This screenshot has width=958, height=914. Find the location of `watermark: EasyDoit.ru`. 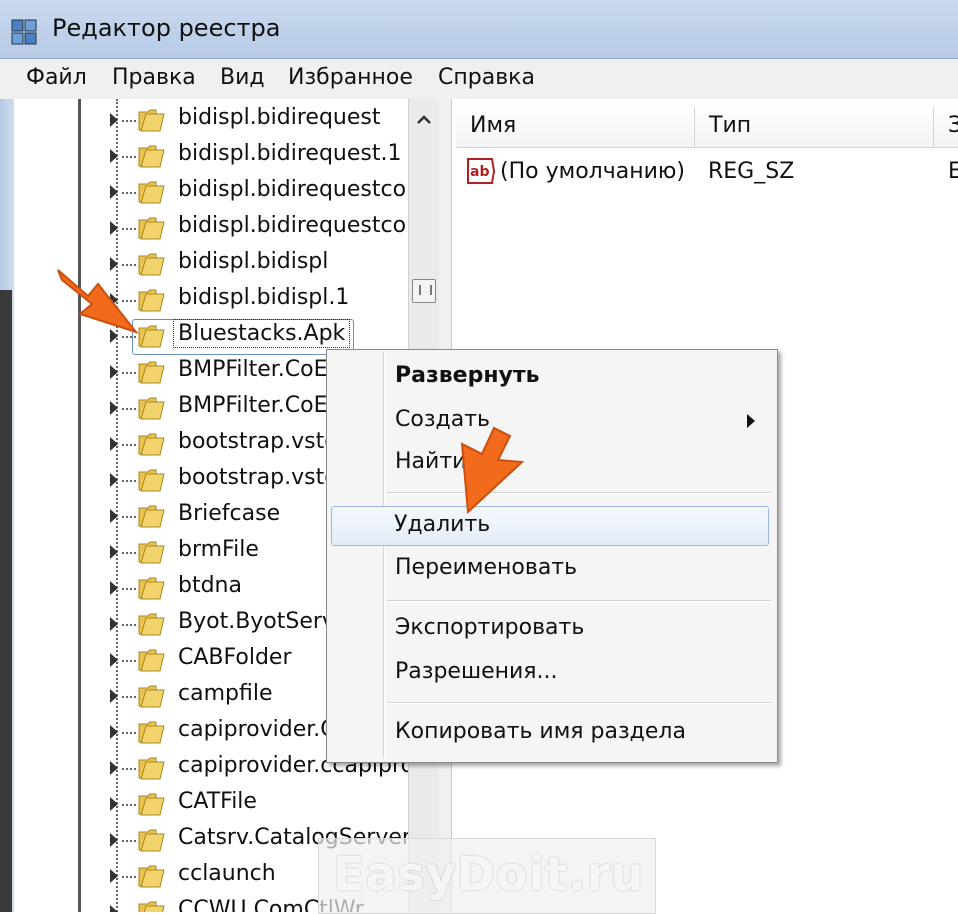

watermark: EasyDoit.ru is located at coordinates (487, 876).